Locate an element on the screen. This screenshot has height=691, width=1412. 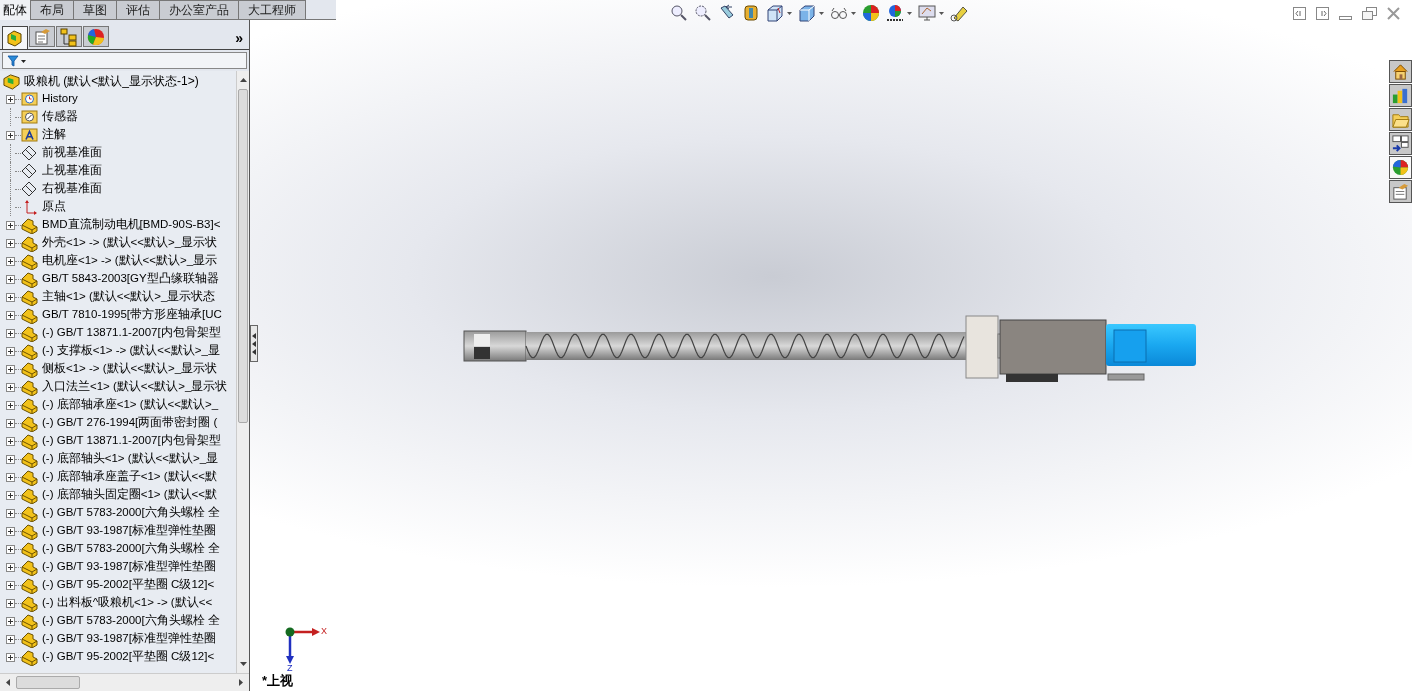
tree-item: 上视基准面 is located at coordinates (72, 171).